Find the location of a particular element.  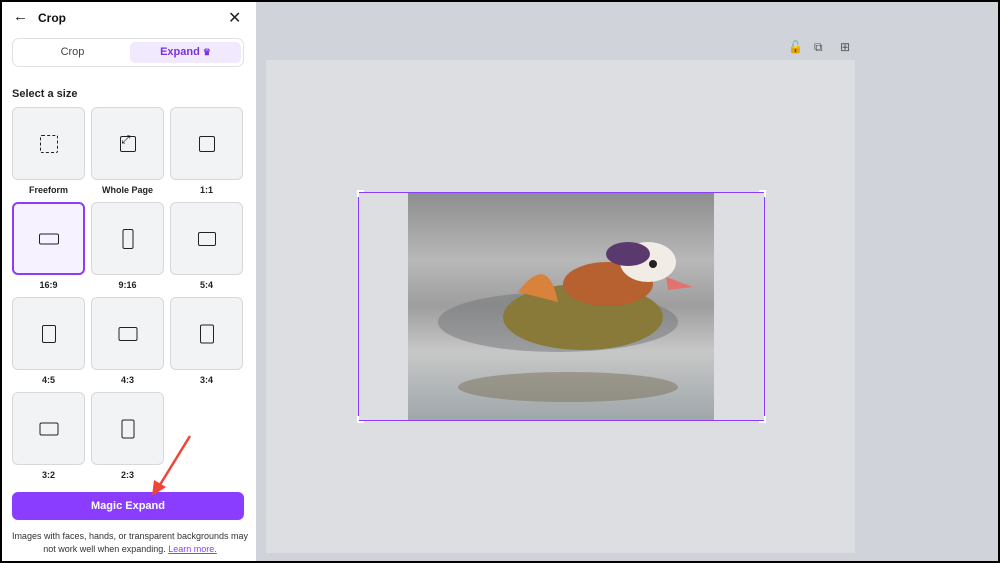

whole-page-icon: ⤢ is located at coordinates (127, 143).